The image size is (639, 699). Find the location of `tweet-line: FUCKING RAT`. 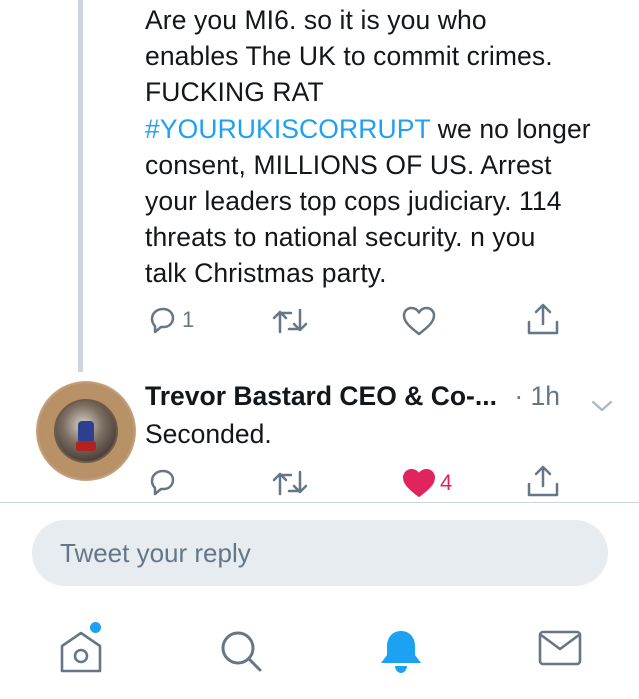

tweet-line: FUCKING RAT is located at coordinates (234, 92).